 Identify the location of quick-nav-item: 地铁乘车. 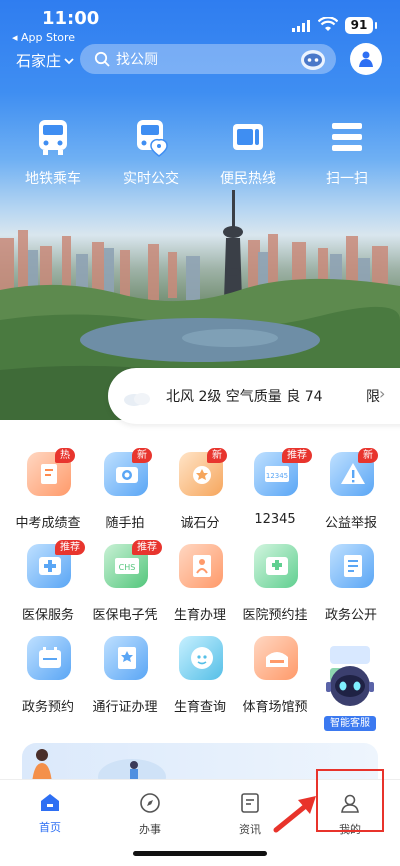
(53, 153).